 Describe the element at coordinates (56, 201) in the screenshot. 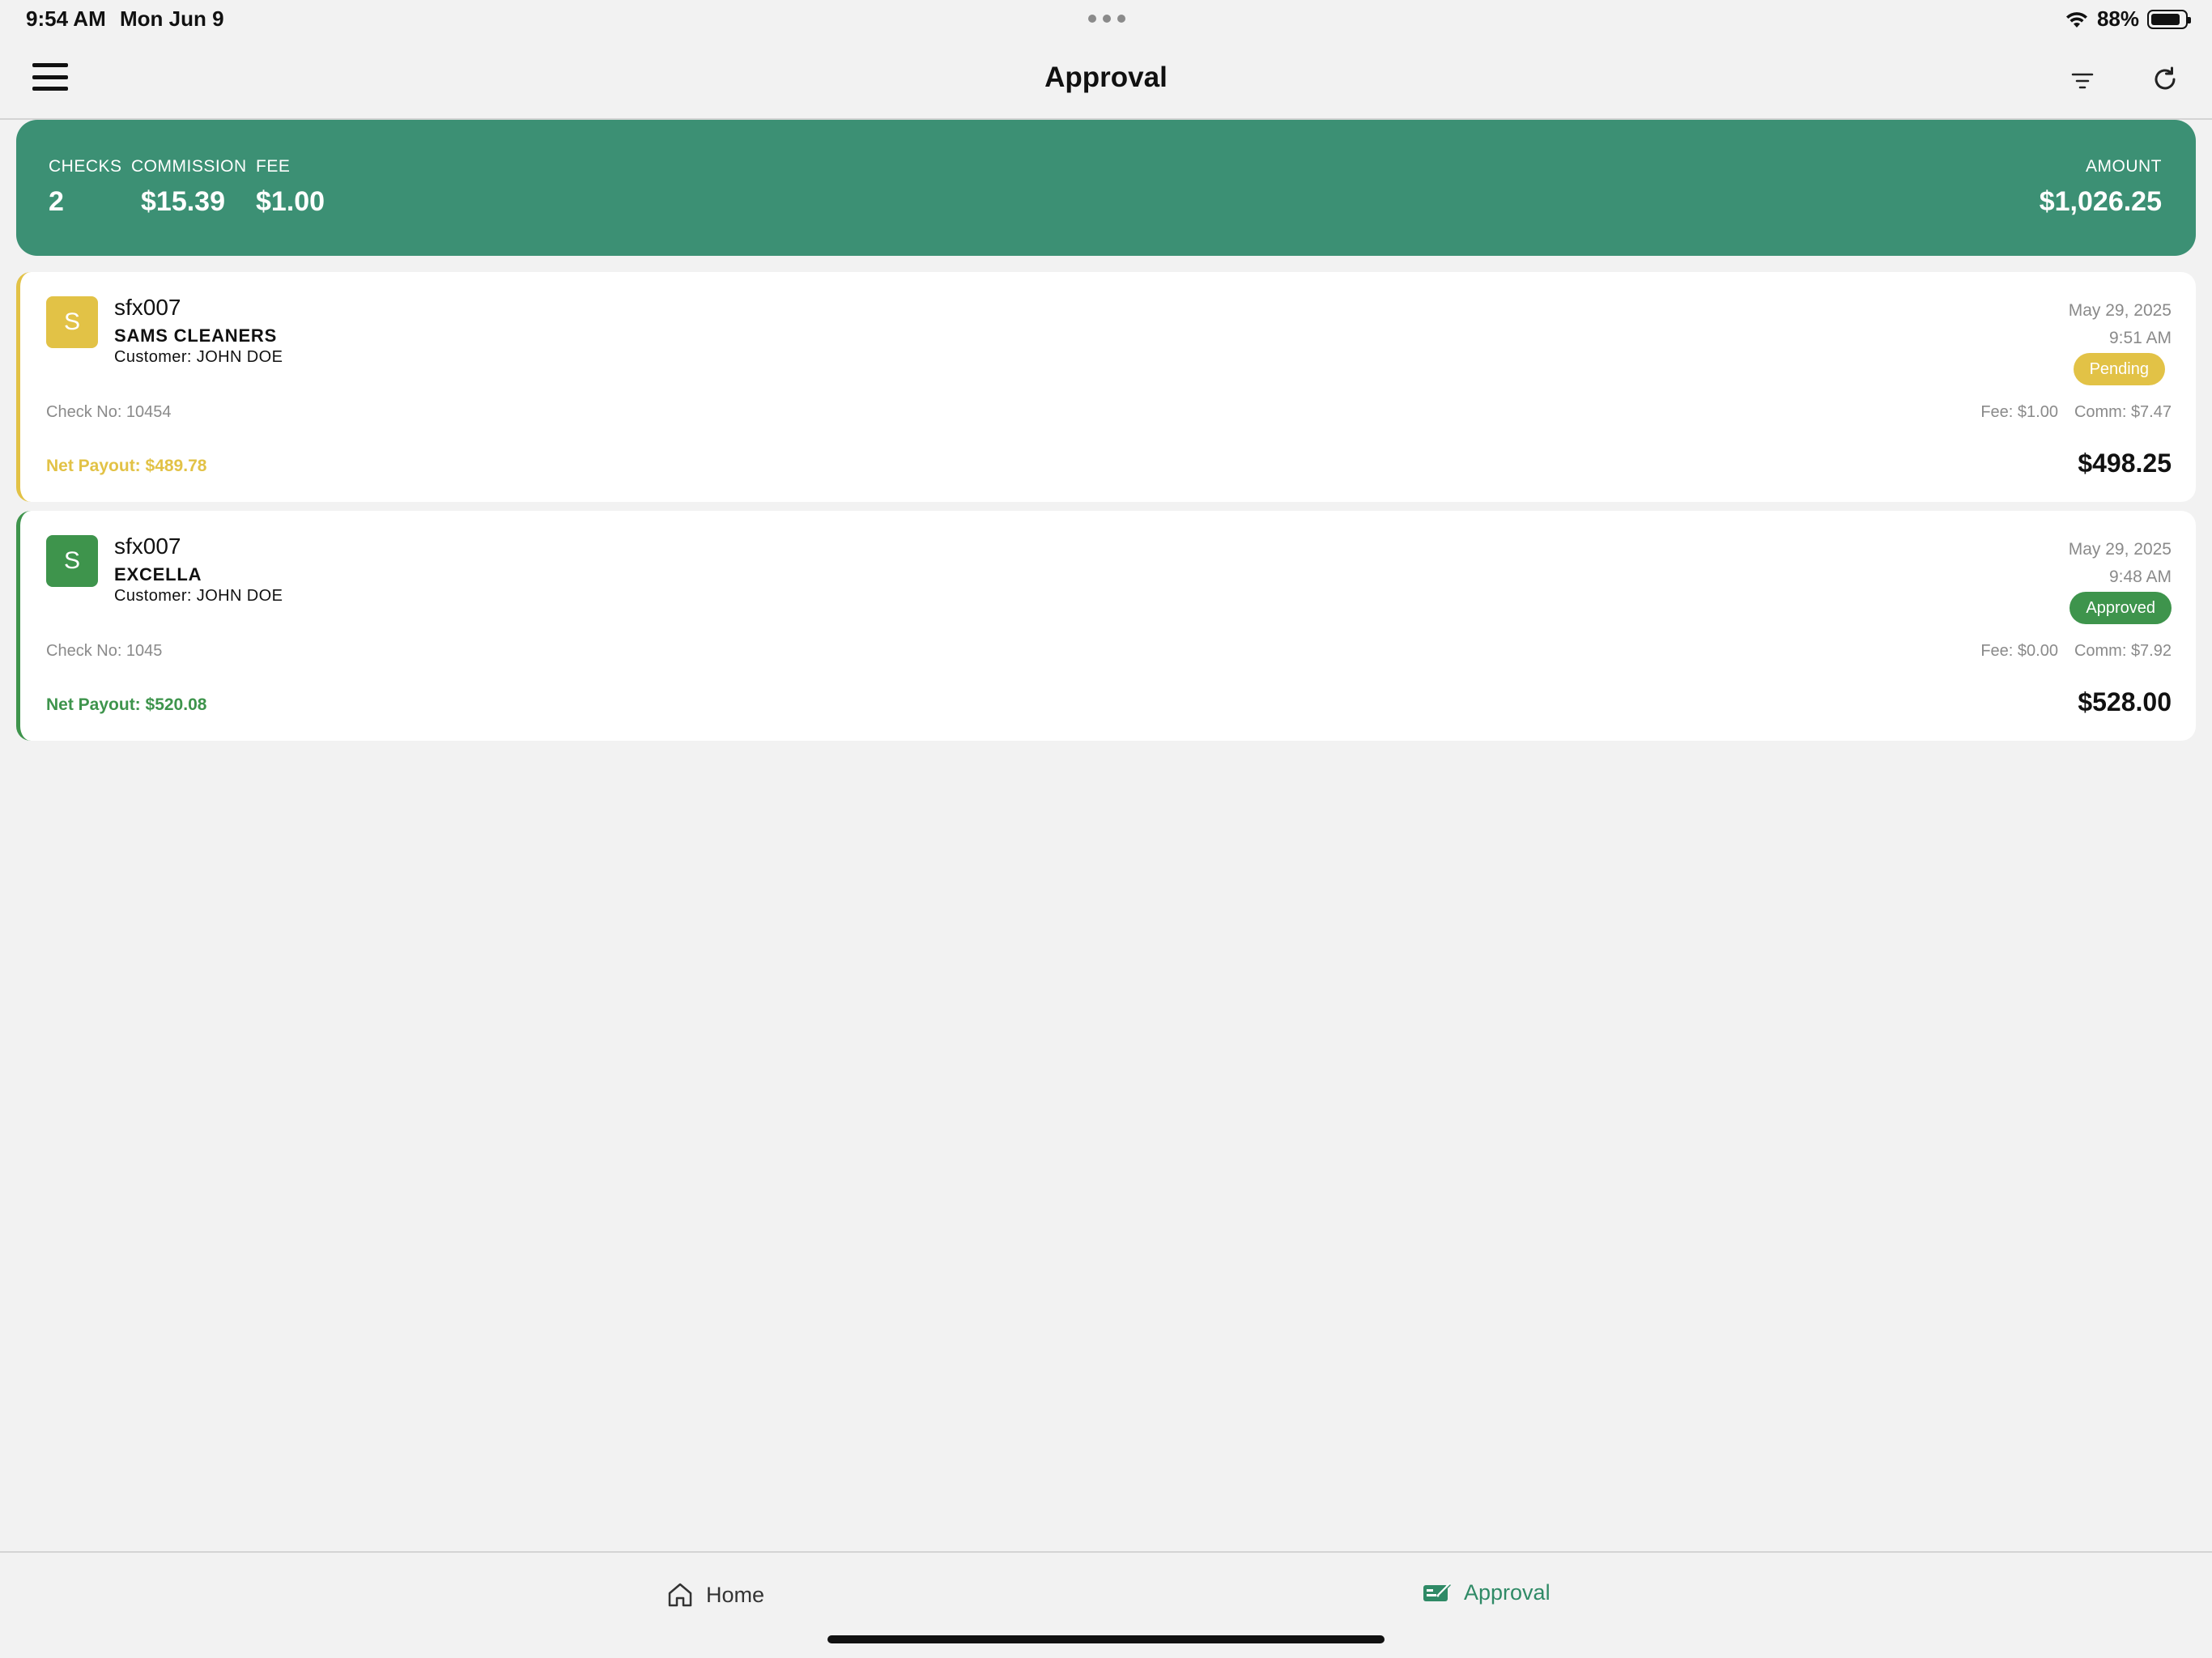

I see `checks-count: 2` at that location.